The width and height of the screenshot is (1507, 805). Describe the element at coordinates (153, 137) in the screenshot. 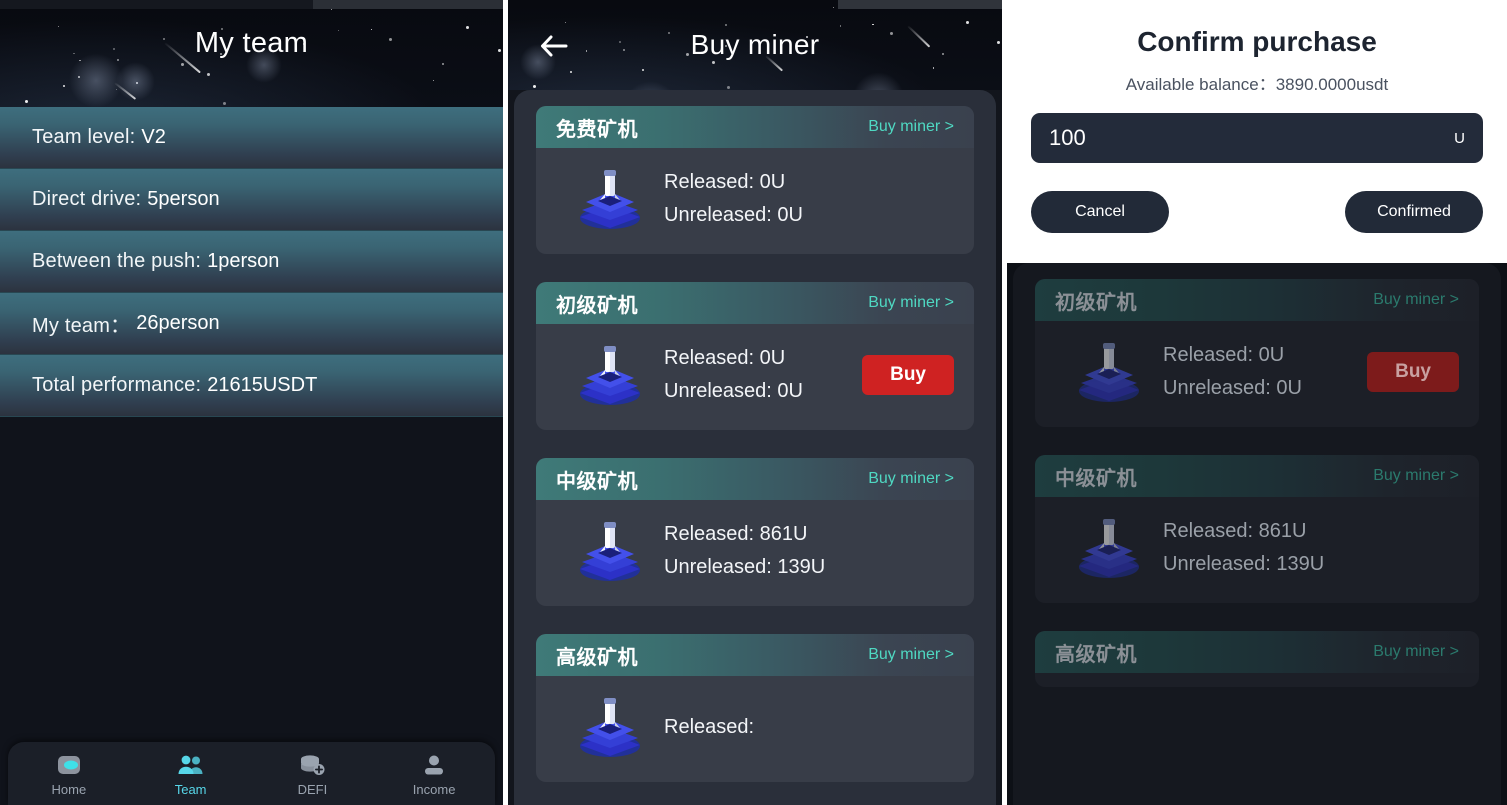

I see `team-stat-value: V2` at that location.